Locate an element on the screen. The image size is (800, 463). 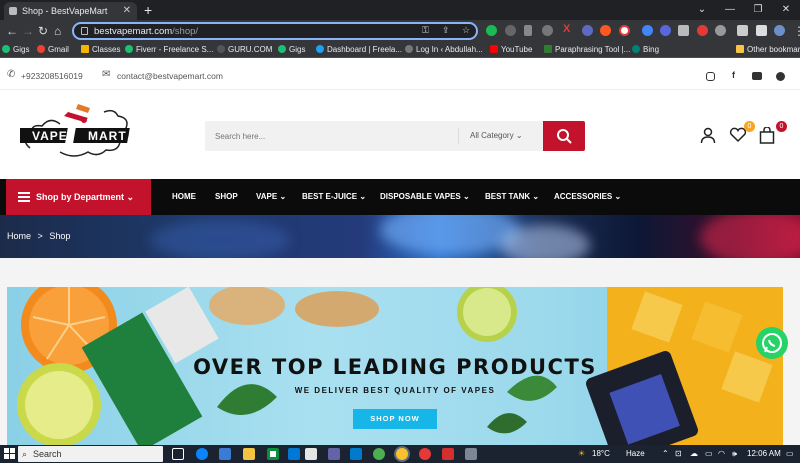
clock-time: 12:06 AM is located at coordinates (764, 454).